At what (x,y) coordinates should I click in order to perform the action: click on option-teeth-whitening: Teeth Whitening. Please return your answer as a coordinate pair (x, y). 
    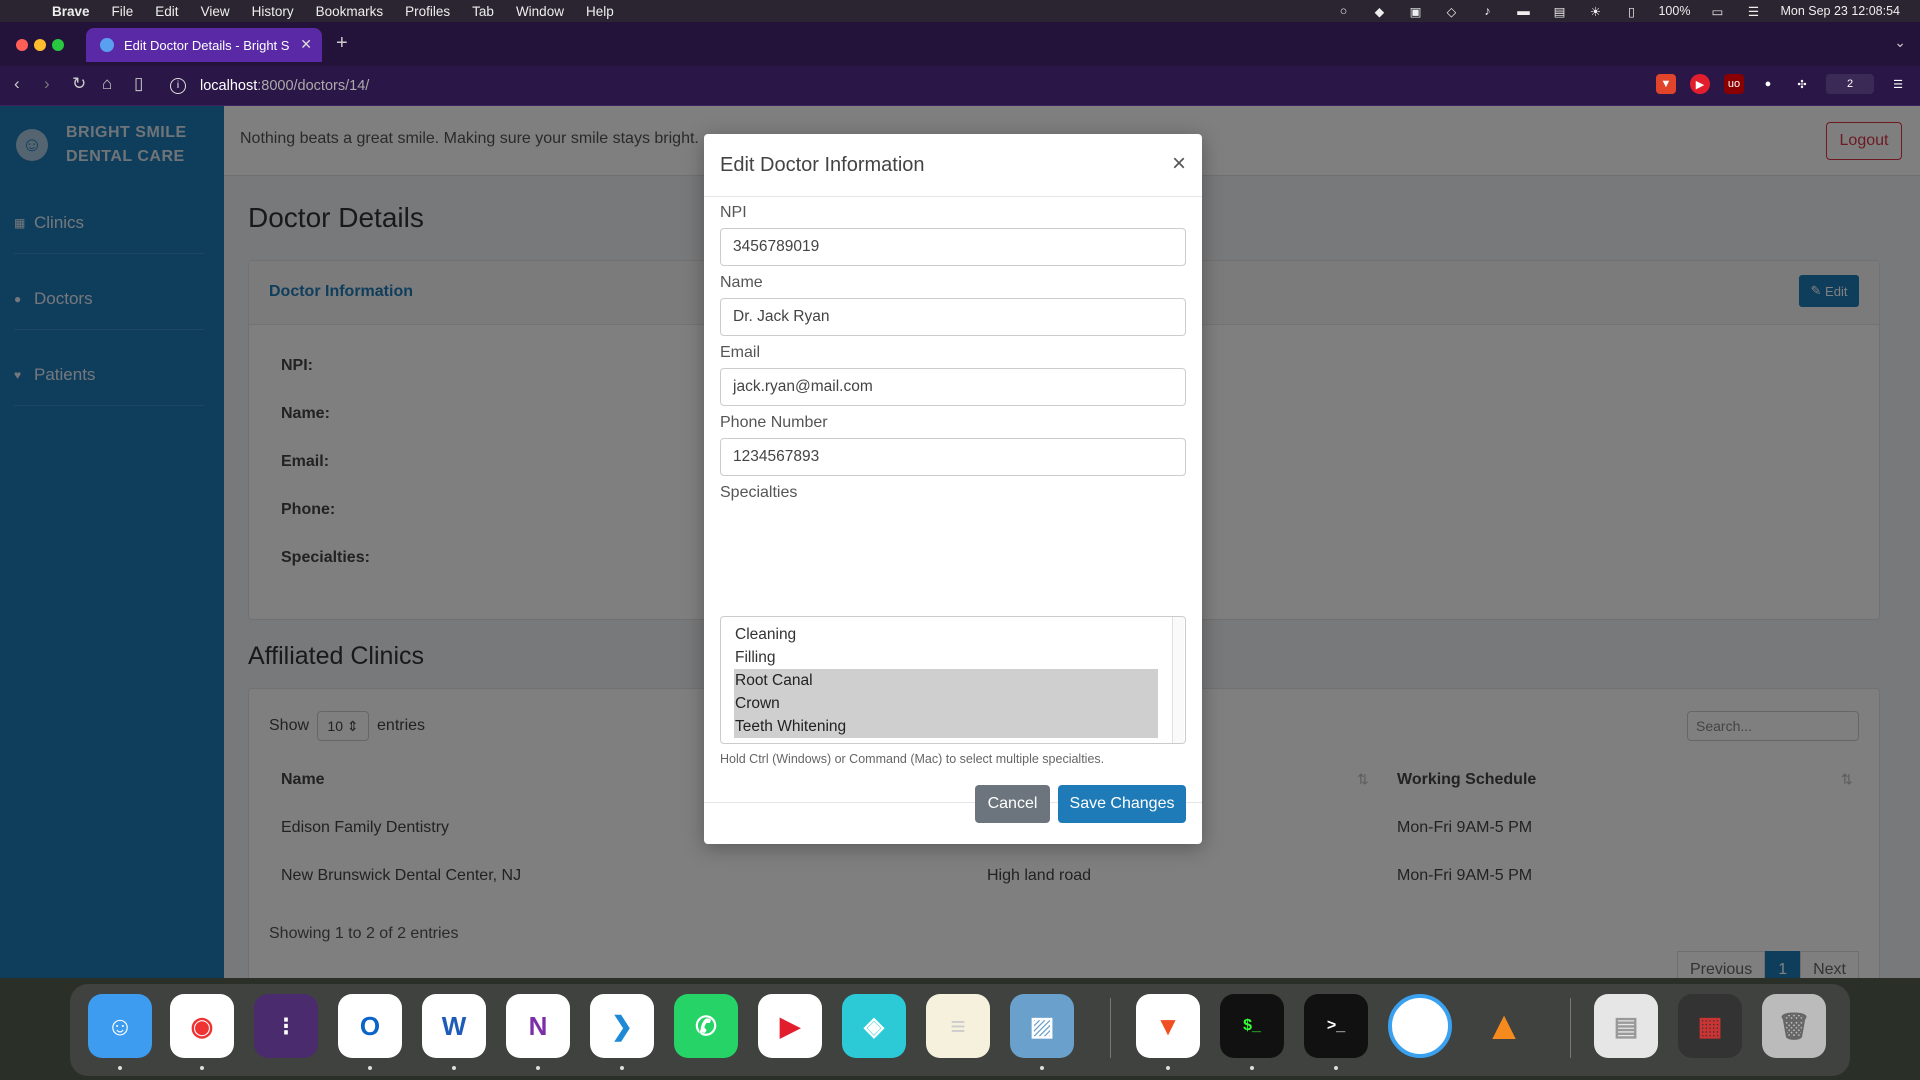
    Looking at the image, I should click on (946, 726).